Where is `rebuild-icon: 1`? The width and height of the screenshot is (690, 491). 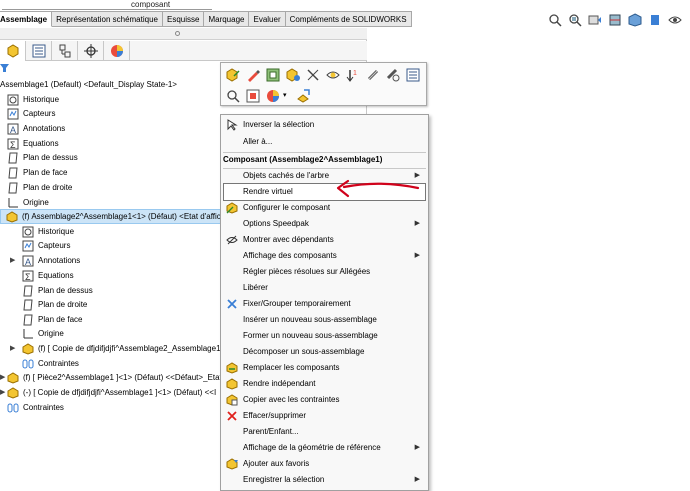 rebuild-icon: 1 is located at coordinates (353, 75).